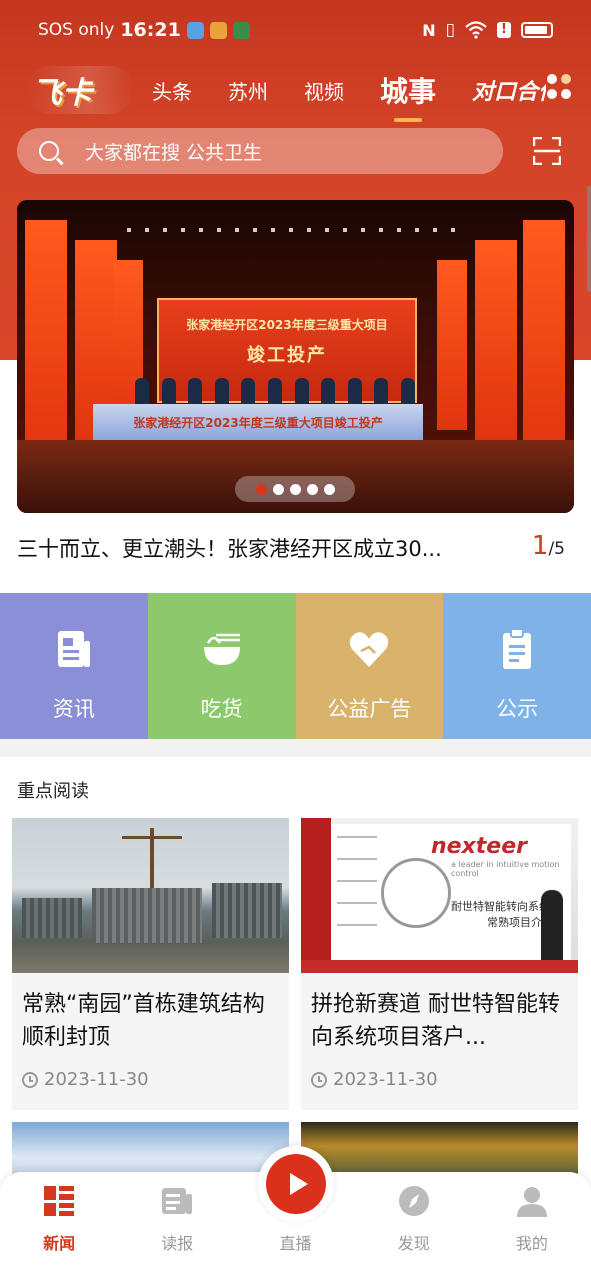  I want to click on profile-icon, so click(531, 1202).